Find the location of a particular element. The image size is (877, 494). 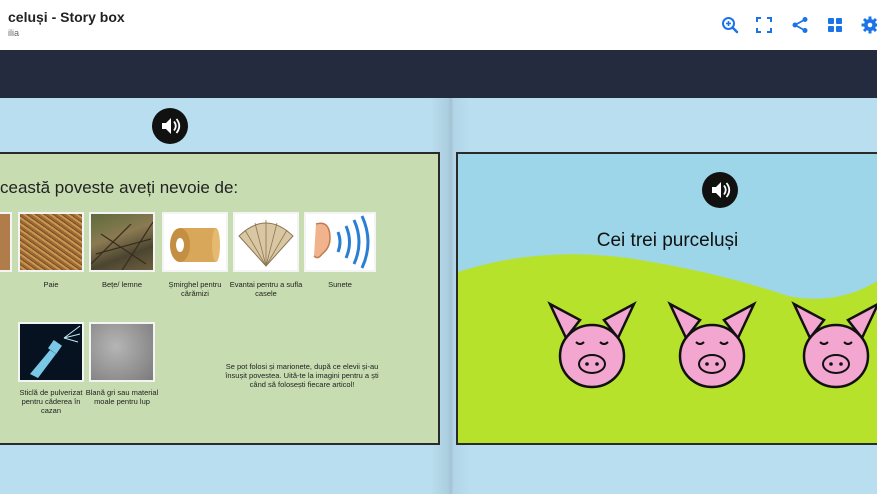

zoom-in-icon is located at coordinates (730, 25).